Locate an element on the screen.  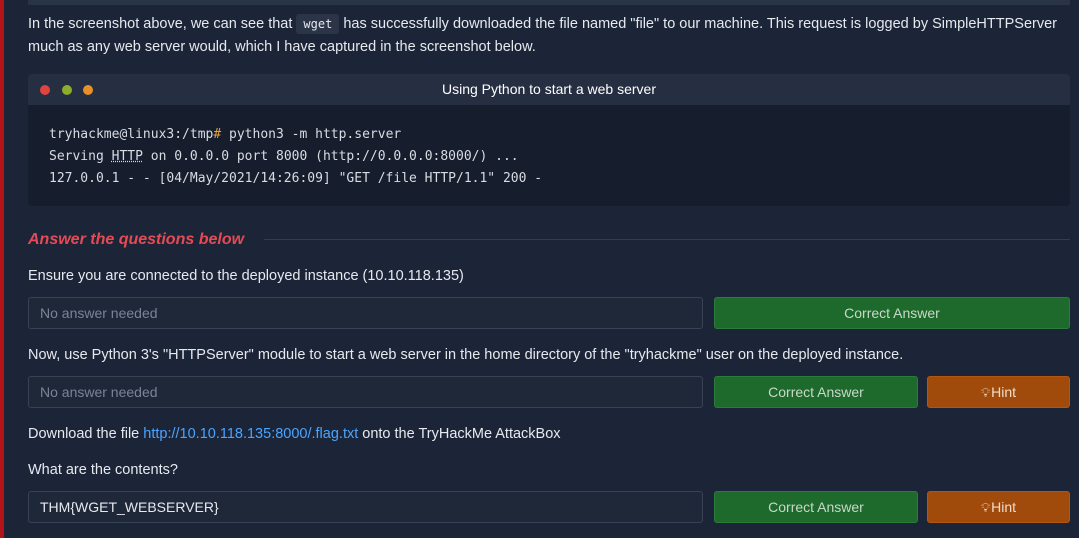
section-title: Answer the questions below is located at coordinates (136, 239).